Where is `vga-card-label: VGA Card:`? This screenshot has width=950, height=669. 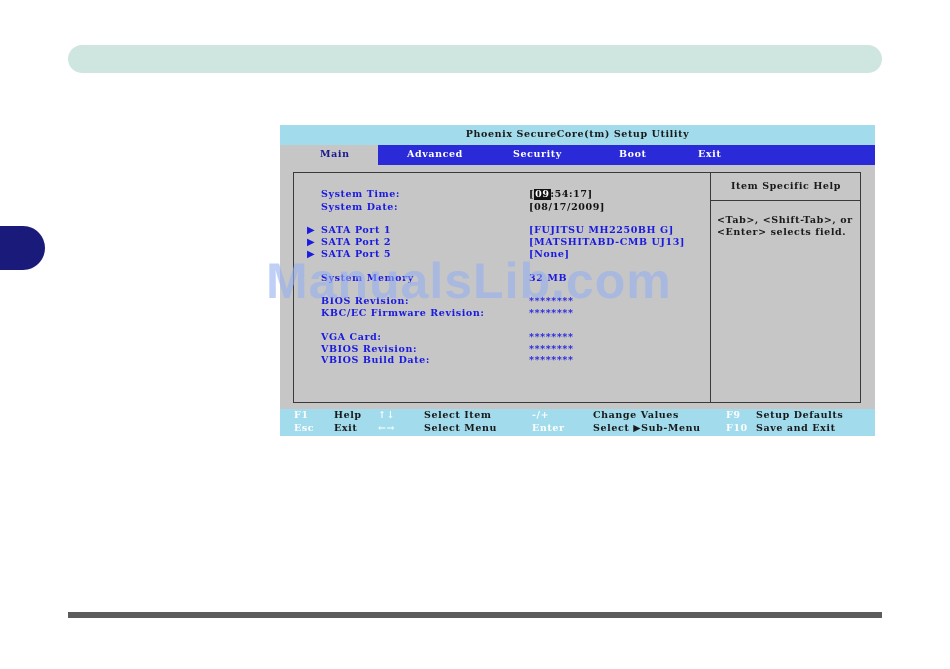 vga-card-label: VGA Card: is located at coordinates (351, 337).